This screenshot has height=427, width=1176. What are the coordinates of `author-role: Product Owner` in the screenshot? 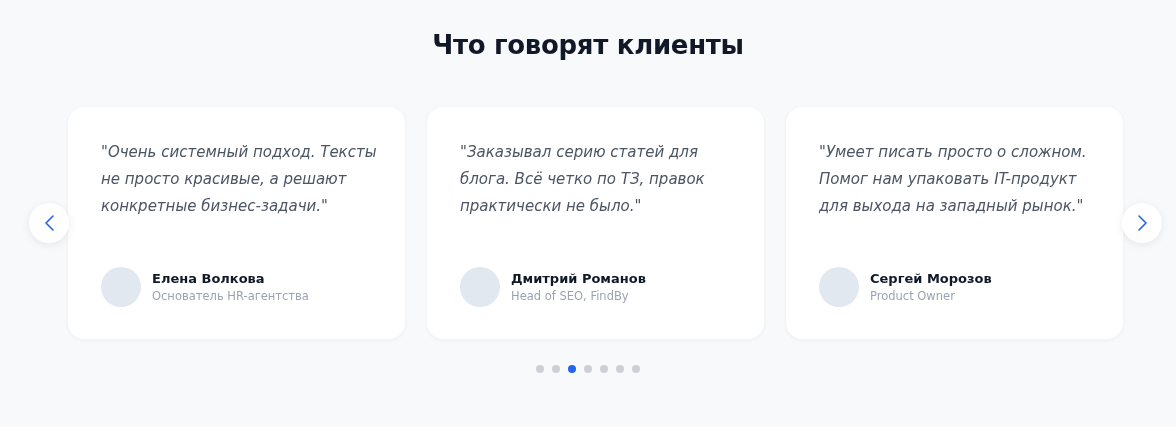 It's located at (913, 296).